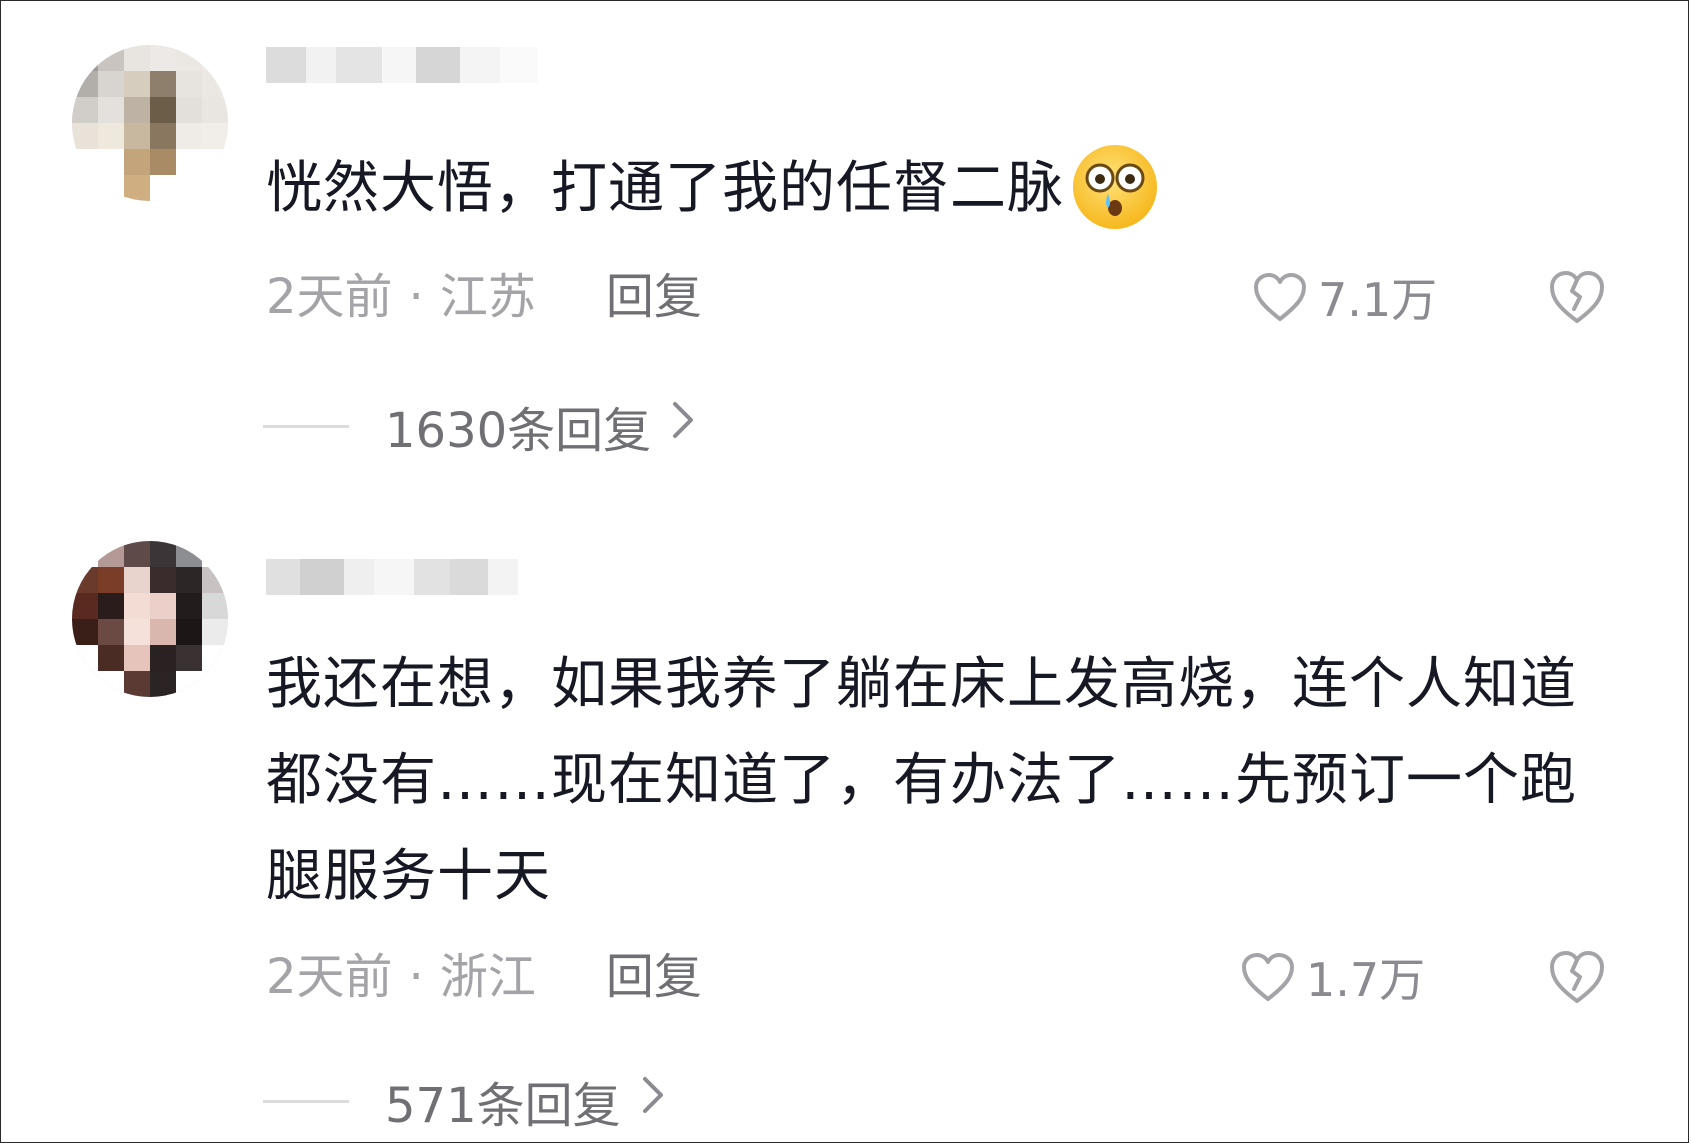 This screenshot has width=1691, height=1146. I want to click on like-count: 1.7万, so click(1366, 980).